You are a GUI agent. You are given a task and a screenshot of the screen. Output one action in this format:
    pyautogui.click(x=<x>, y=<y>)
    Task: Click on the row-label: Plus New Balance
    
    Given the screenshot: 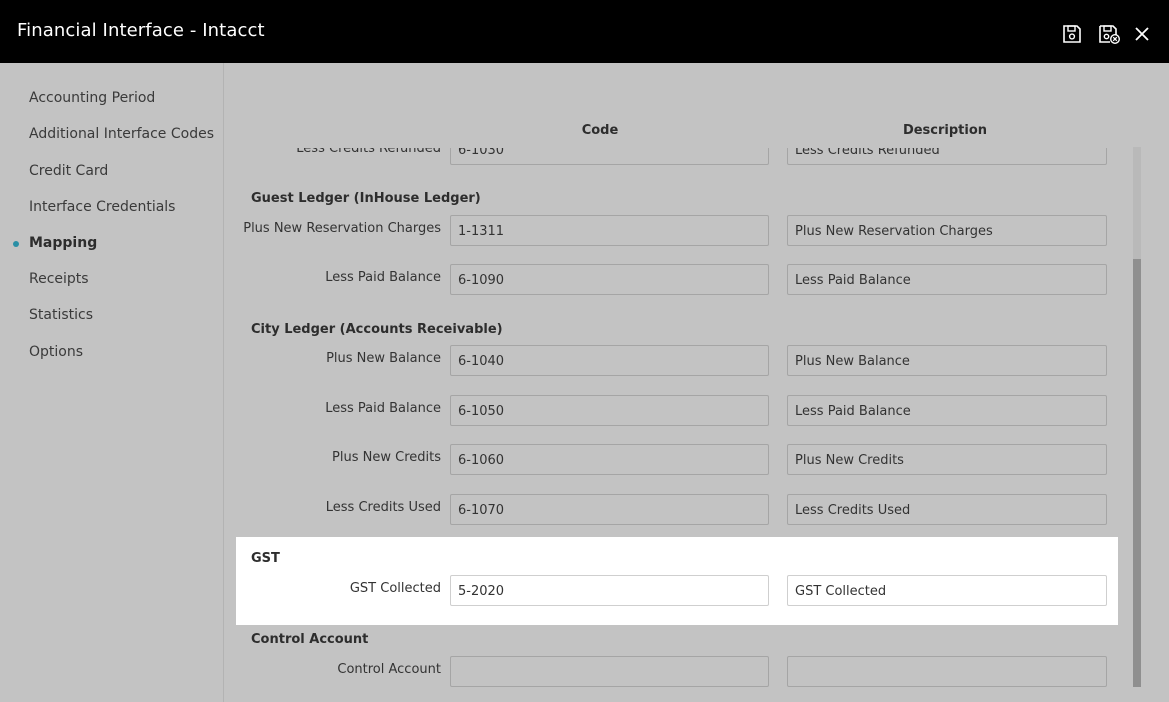 What is the action you would take?
    pyautogui.click(x=383, y=358)
    